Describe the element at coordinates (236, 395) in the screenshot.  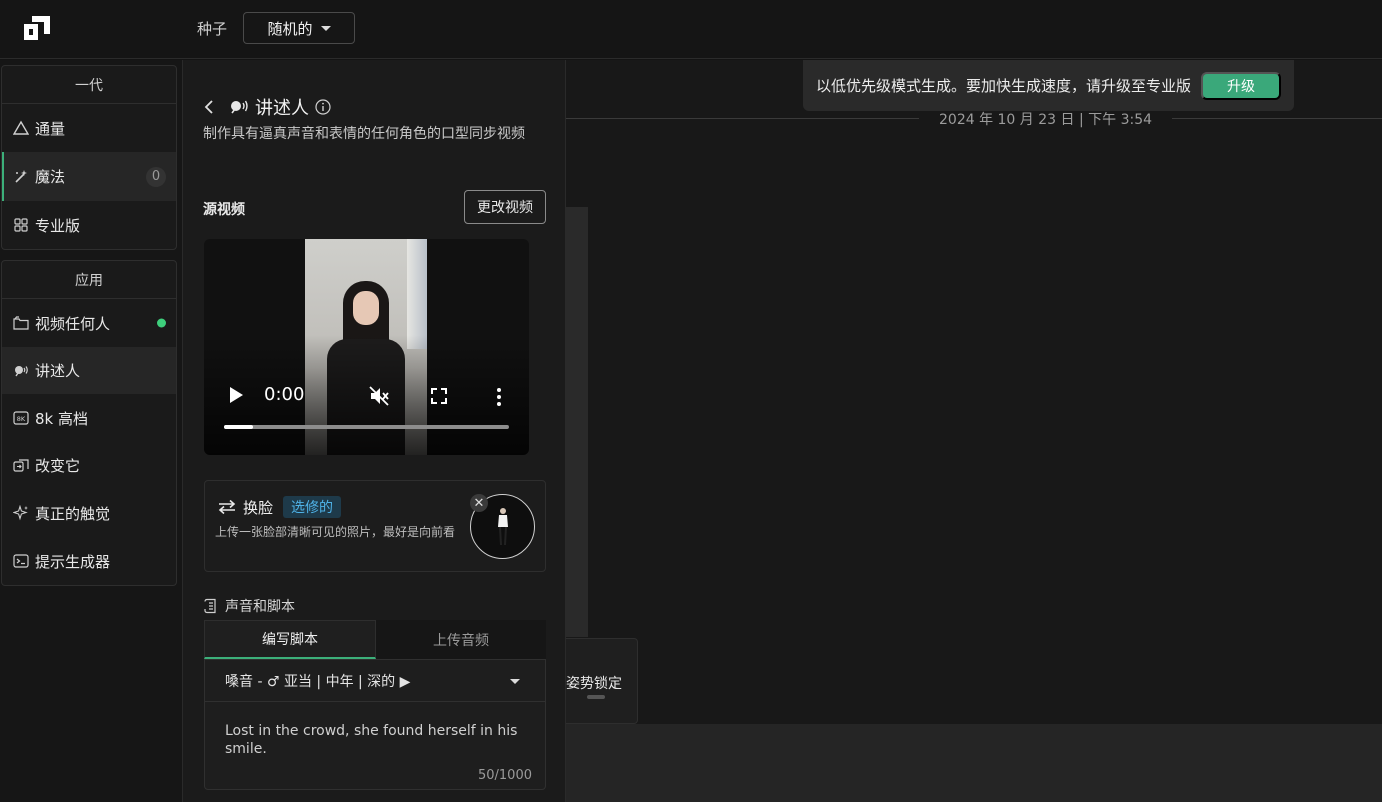
I see `play-icon` at that location.